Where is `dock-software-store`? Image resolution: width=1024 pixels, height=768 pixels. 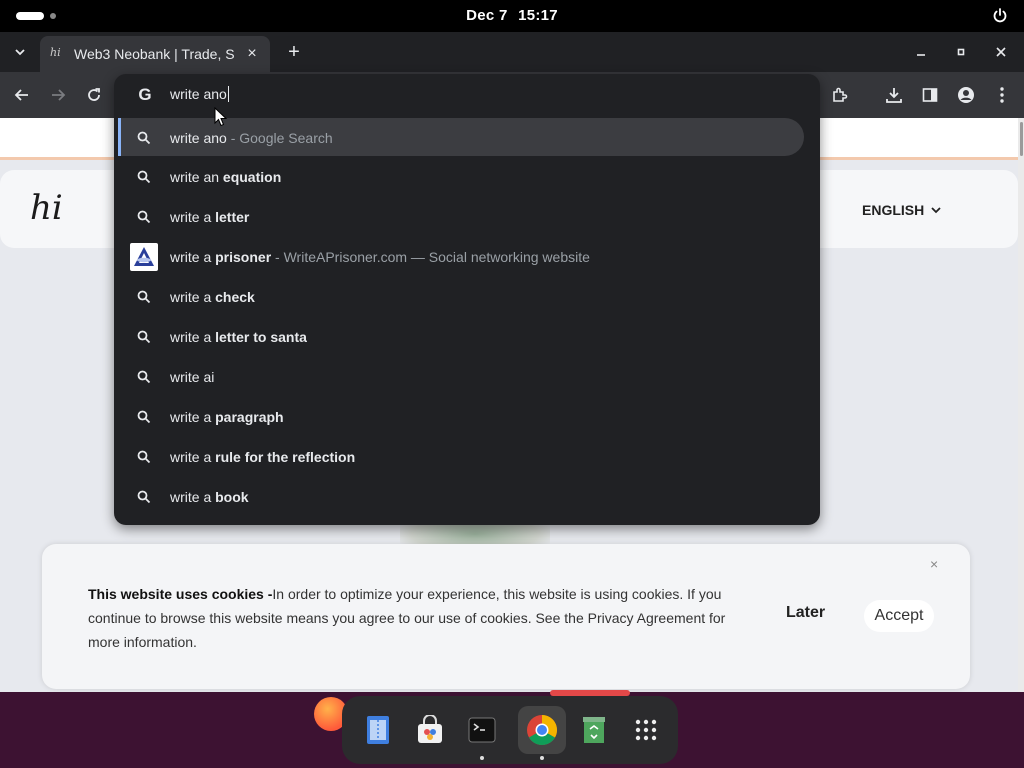
dock-software-store is located at coordinates (430, 730).